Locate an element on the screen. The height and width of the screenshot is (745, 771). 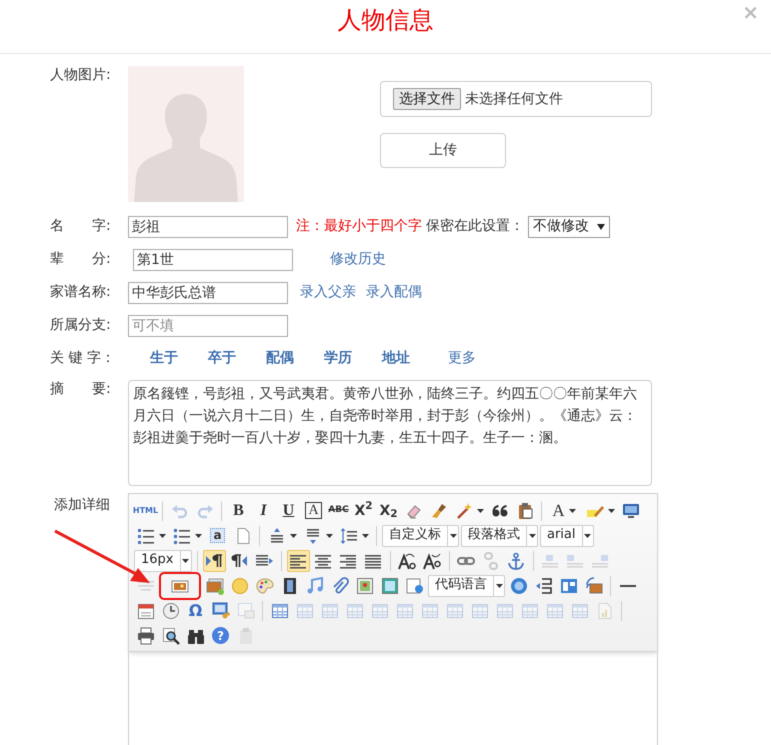
dropdown-select: 16px is located at coordinates (163, 561).